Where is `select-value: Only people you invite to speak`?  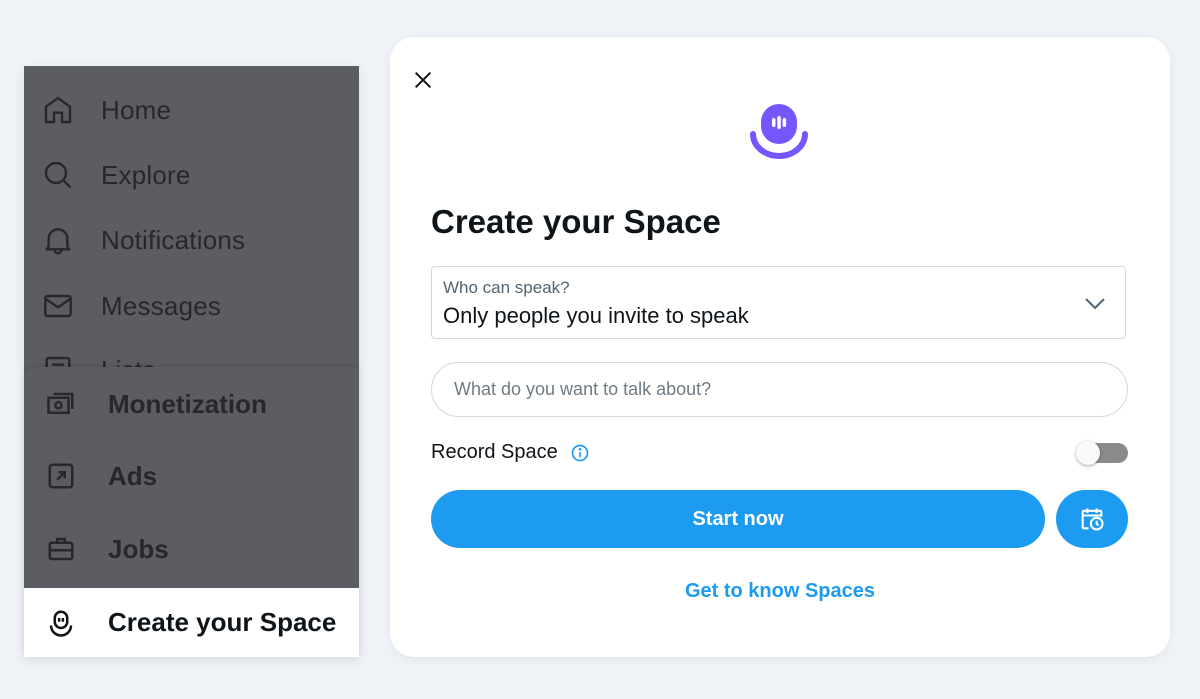 select-value: Only people you invite to speak is located at coordinates (596, 315).